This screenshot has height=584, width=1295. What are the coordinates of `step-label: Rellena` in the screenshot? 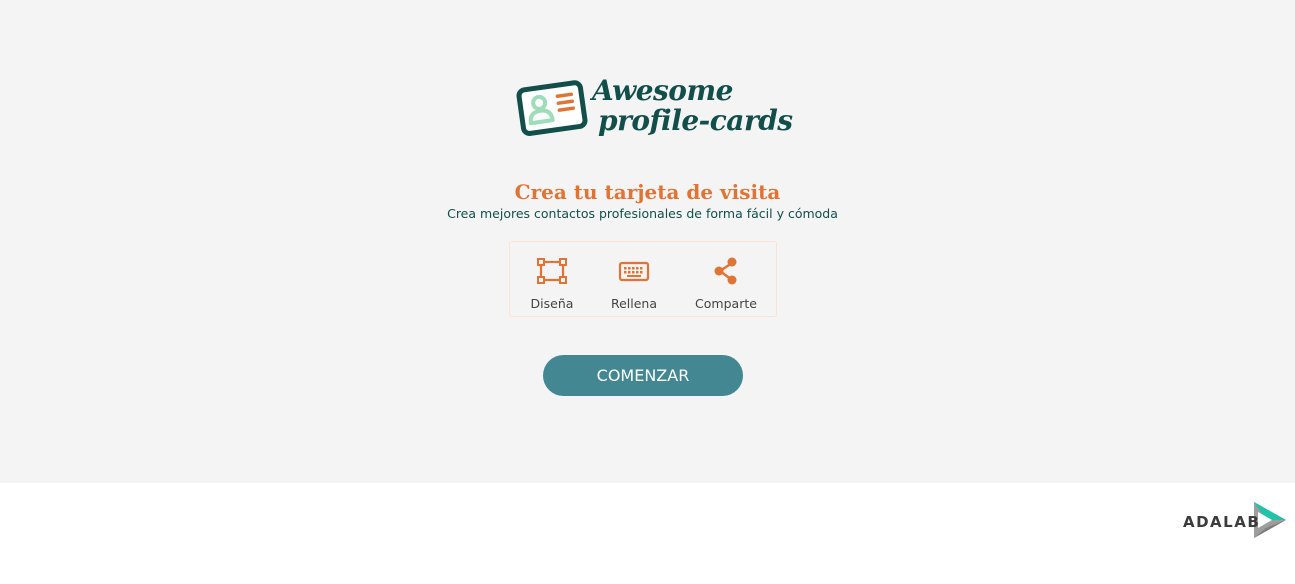 It's located at (634, 303).